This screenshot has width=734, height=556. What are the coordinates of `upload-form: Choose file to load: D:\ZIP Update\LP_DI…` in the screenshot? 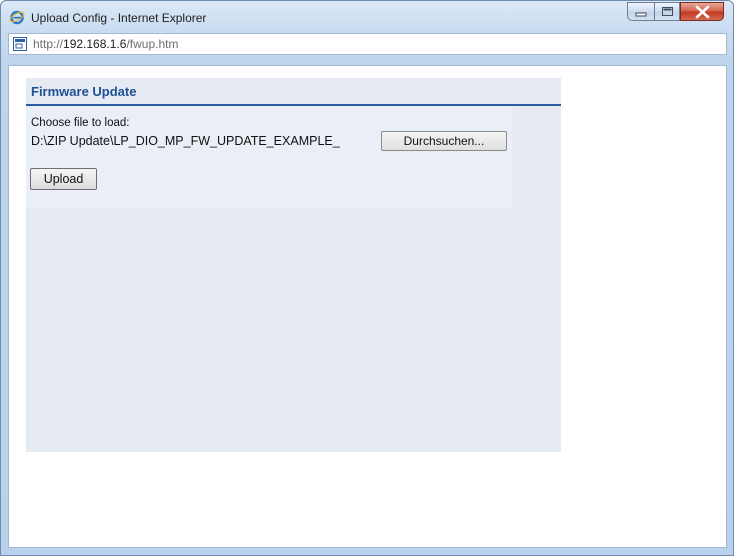 It's located at (269, 157).